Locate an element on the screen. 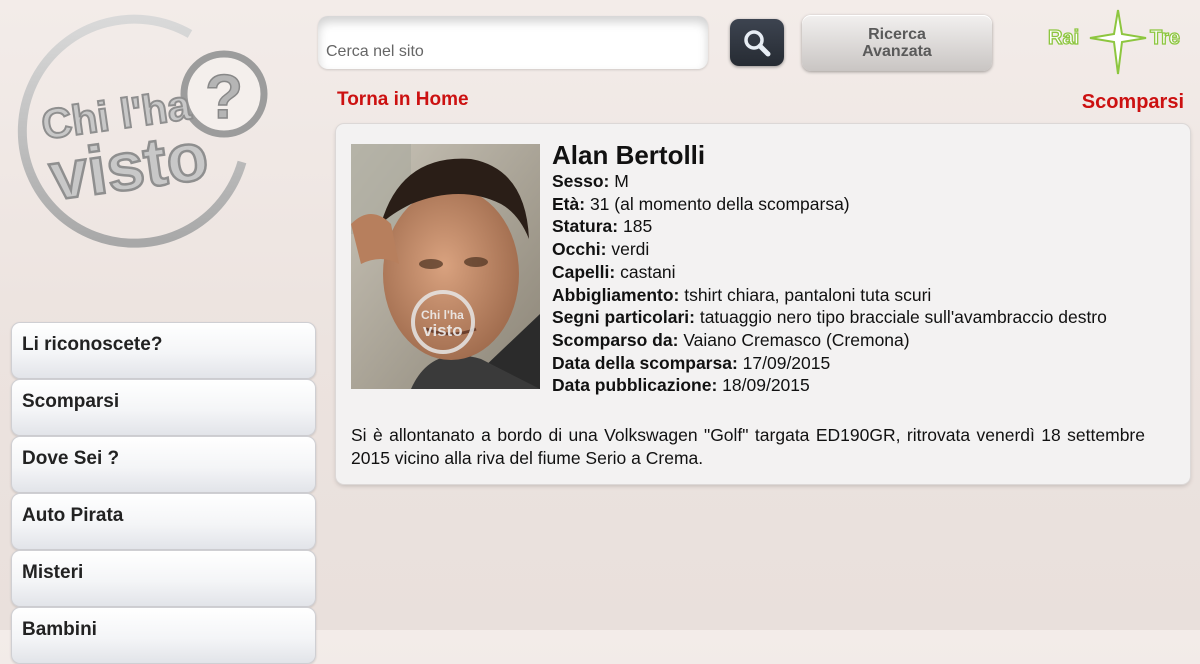 The image size is (1200, 664). field-value: castani is located at coordinates (648, 271).